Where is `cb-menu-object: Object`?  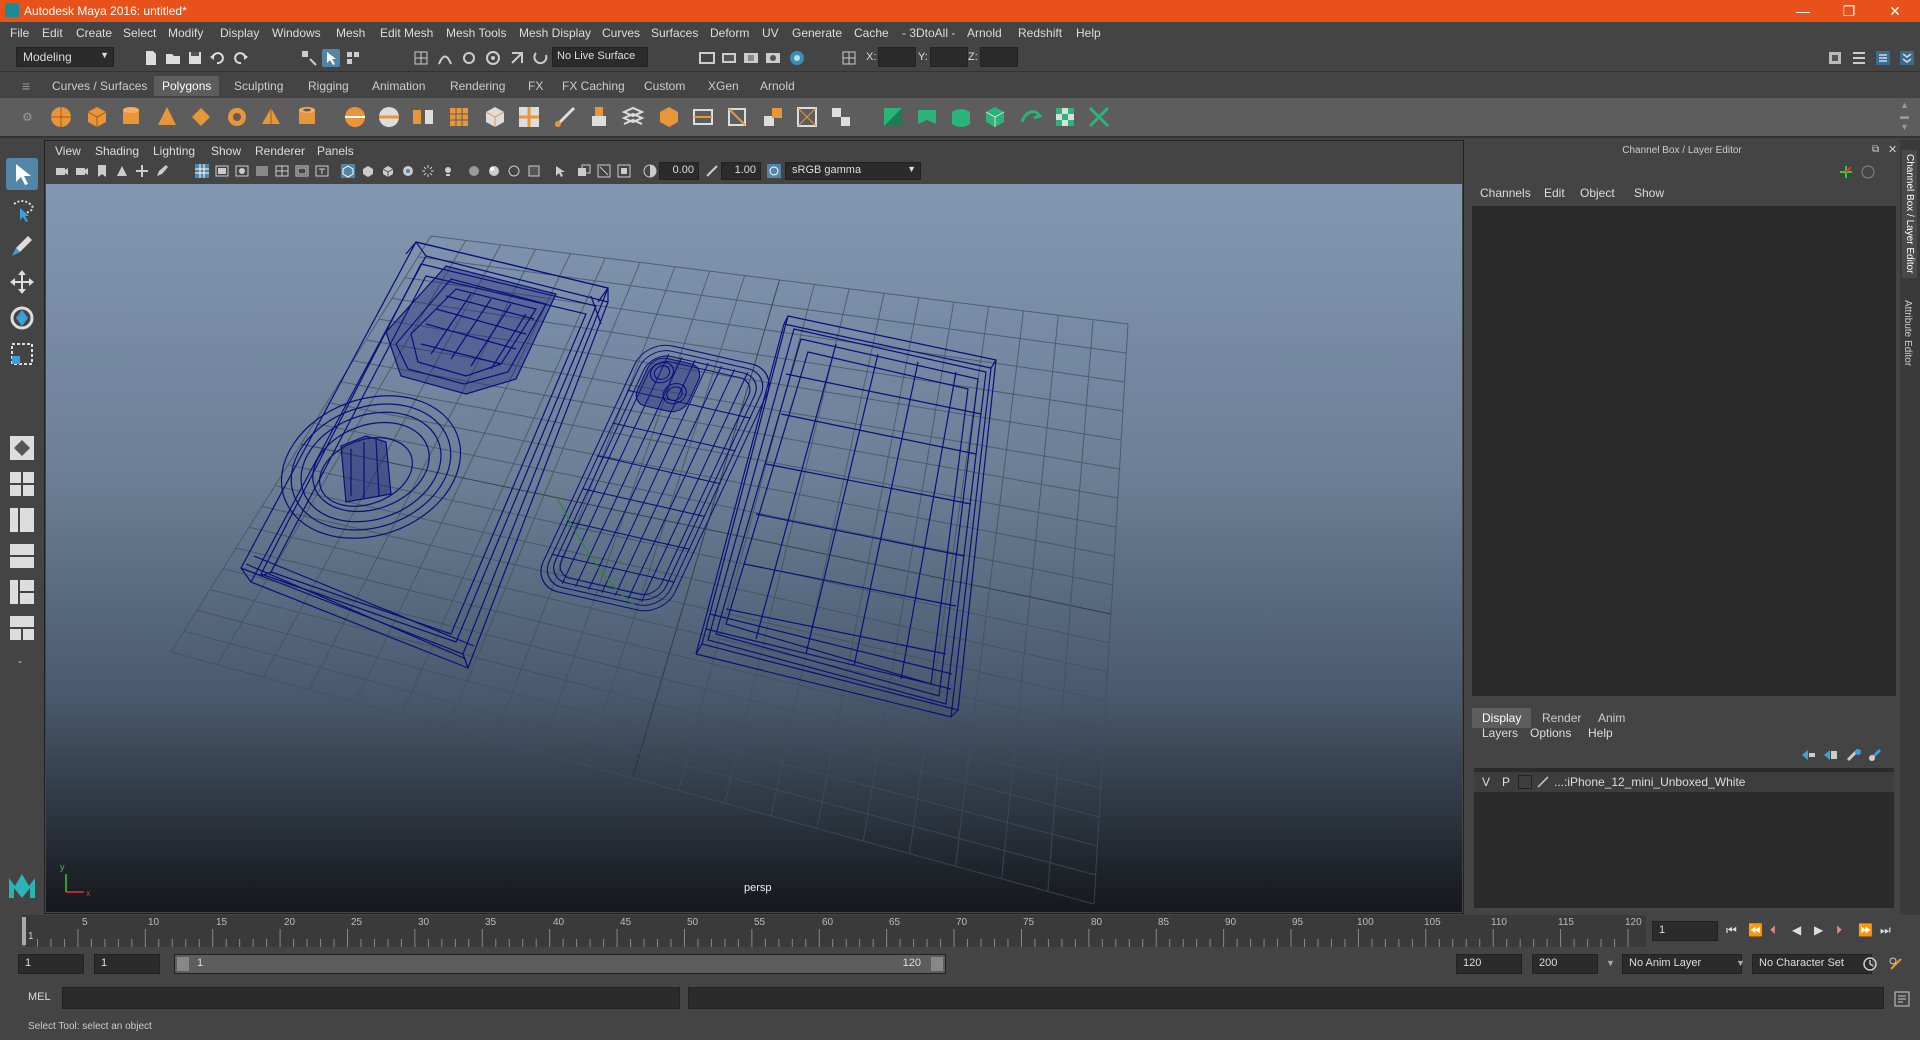
cb-menu-object: Object is located at coordinates (1597, 193).